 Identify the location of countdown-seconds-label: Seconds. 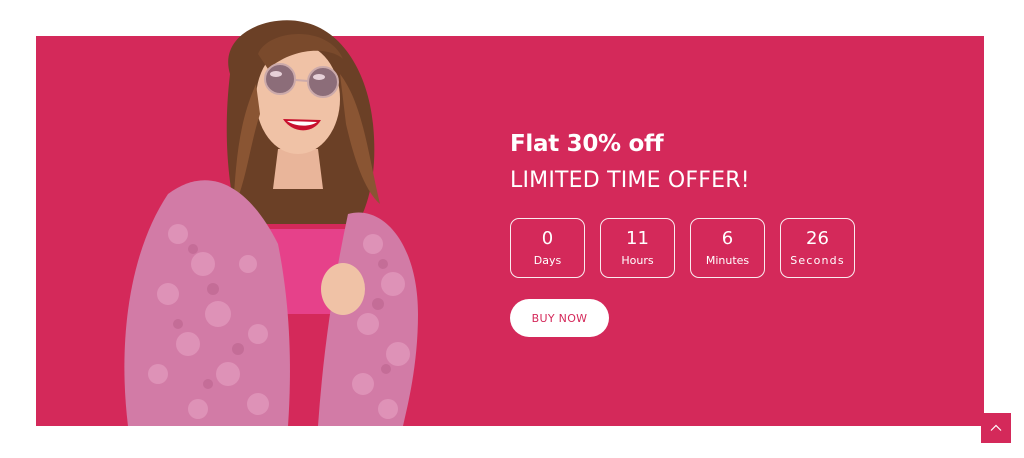
(817, 260).